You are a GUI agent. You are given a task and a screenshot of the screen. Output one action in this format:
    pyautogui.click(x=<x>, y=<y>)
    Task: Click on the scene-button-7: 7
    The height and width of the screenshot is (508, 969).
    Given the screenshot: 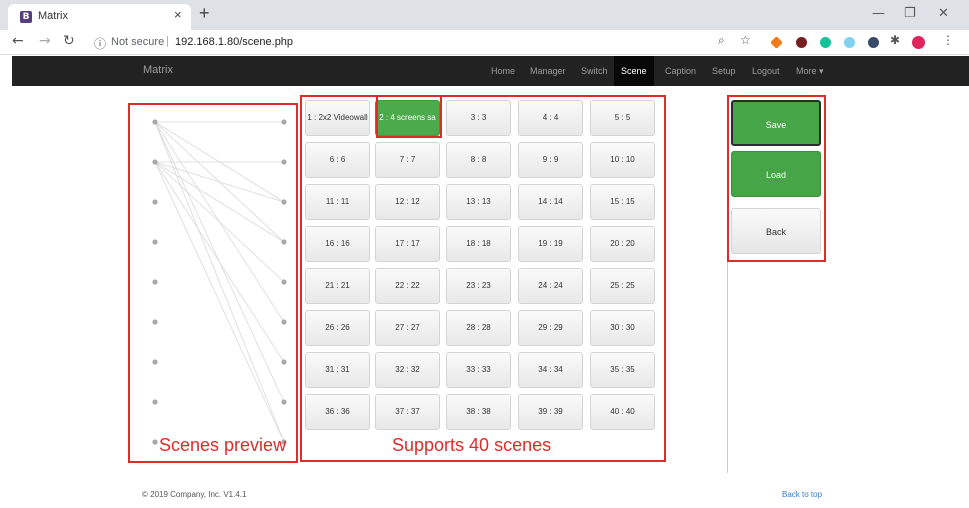 What is the action you would take?
    pyautogui.click(x=407, y=160)
    